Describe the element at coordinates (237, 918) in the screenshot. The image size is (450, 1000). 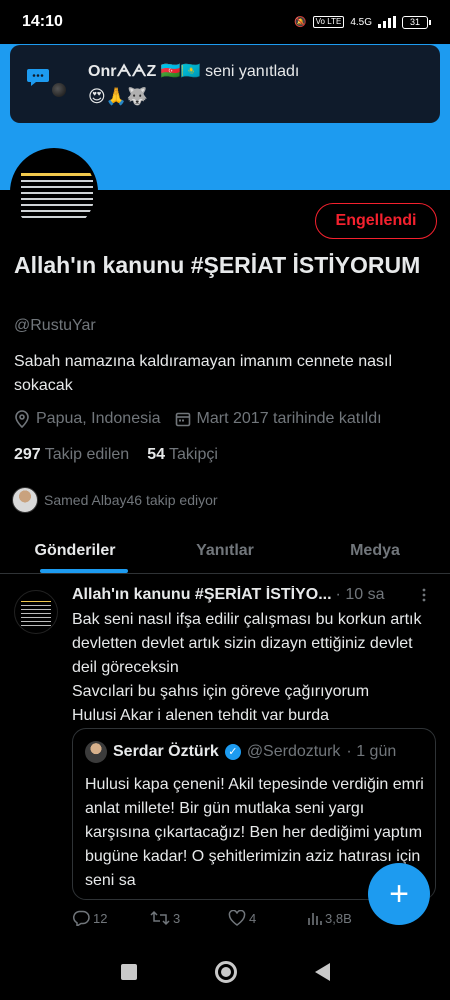
I see `heart-icon` at that location.